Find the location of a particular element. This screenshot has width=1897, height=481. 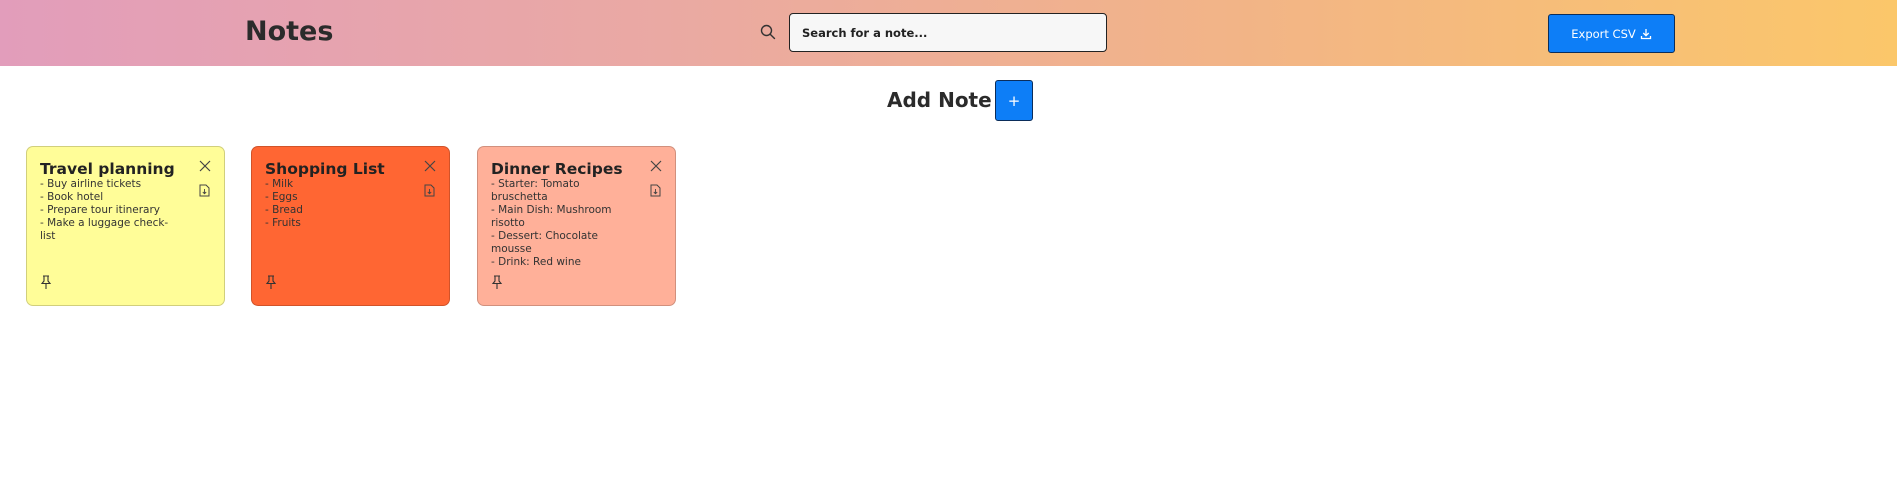

note-line: - Drink: Red wine is located at coordinates (536, 262).